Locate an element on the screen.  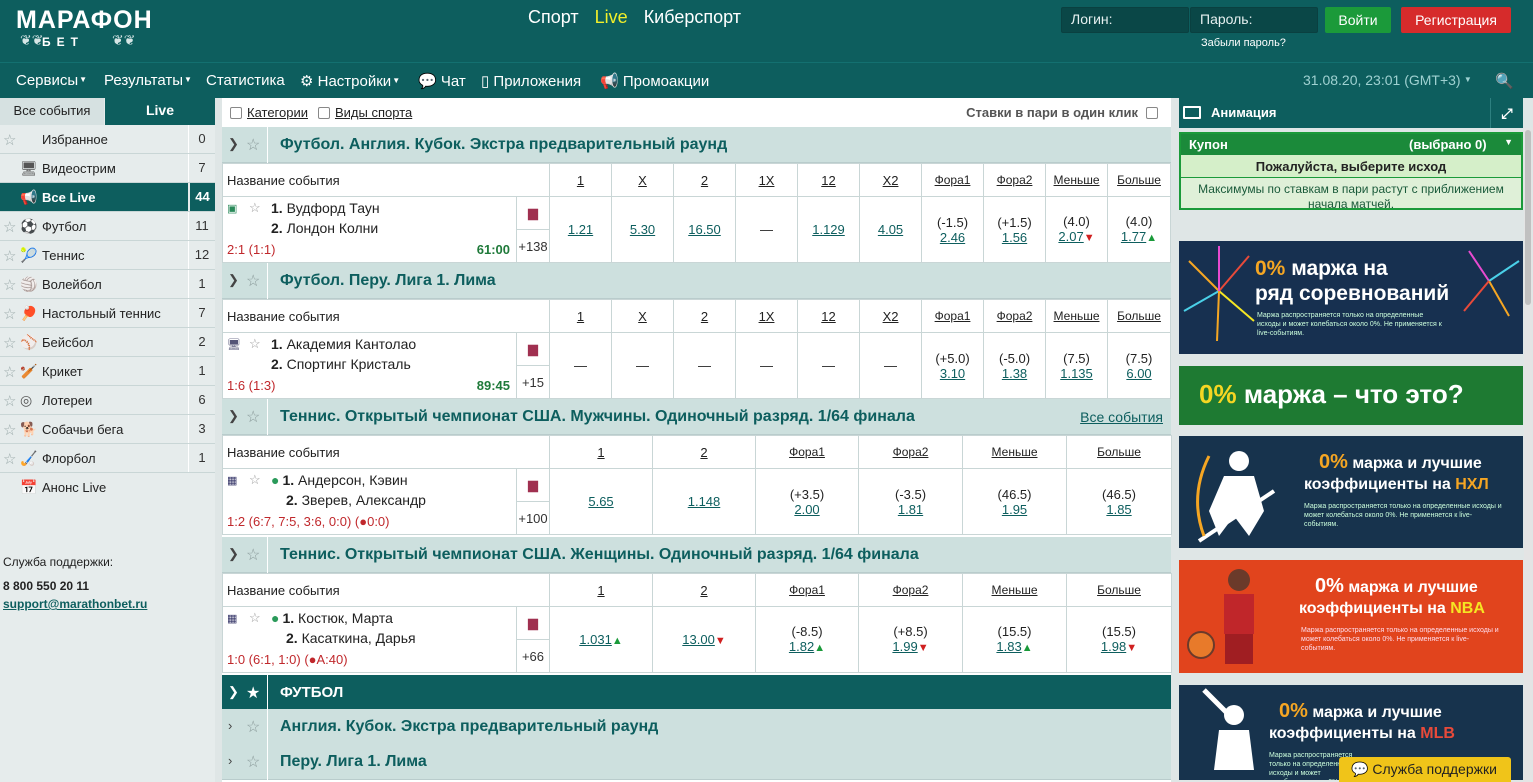
odds: 16.50 is located at coordinates (704, 229).